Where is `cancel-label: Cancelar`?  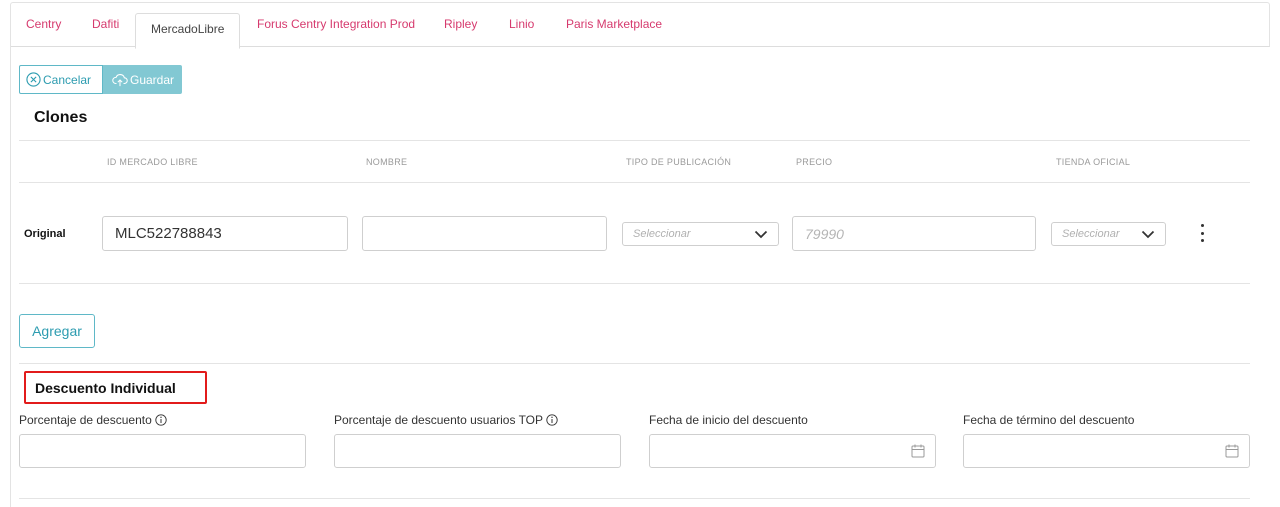
cancel-label: Cancelar is located at coordinates (67, 79).